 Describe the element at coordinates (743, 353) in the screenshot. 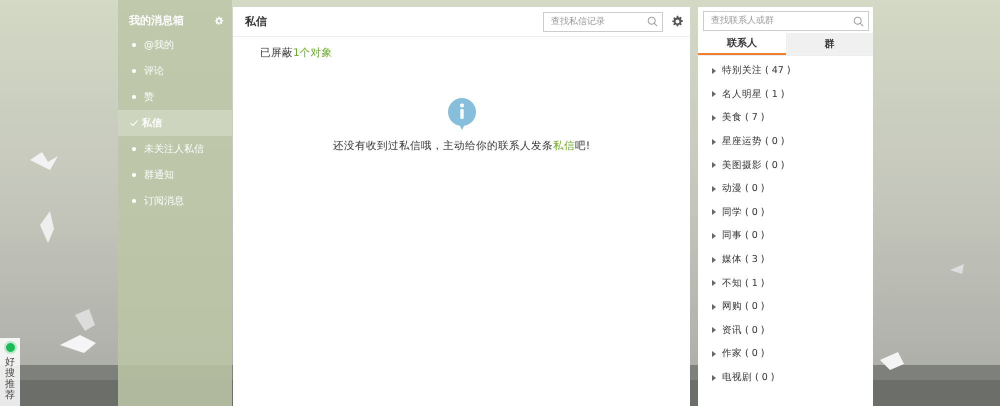

I see `contact-group: 作家 ( 0 )` at that location.